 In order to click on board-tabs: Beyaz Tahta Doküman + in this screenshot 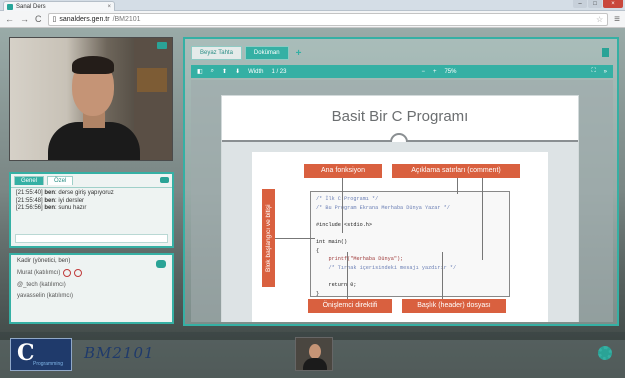, I will do `click(248, 53)`.